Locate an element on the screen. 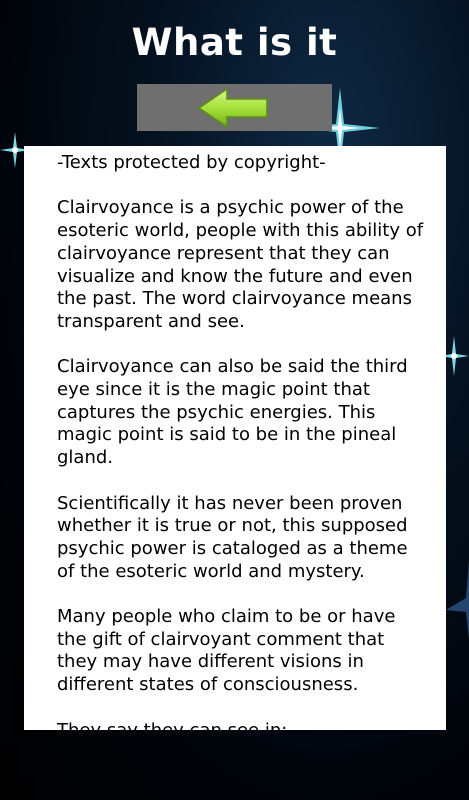 This screenshot has width=469, height=800. page-title: What is it is located at coordinates (234, 42).